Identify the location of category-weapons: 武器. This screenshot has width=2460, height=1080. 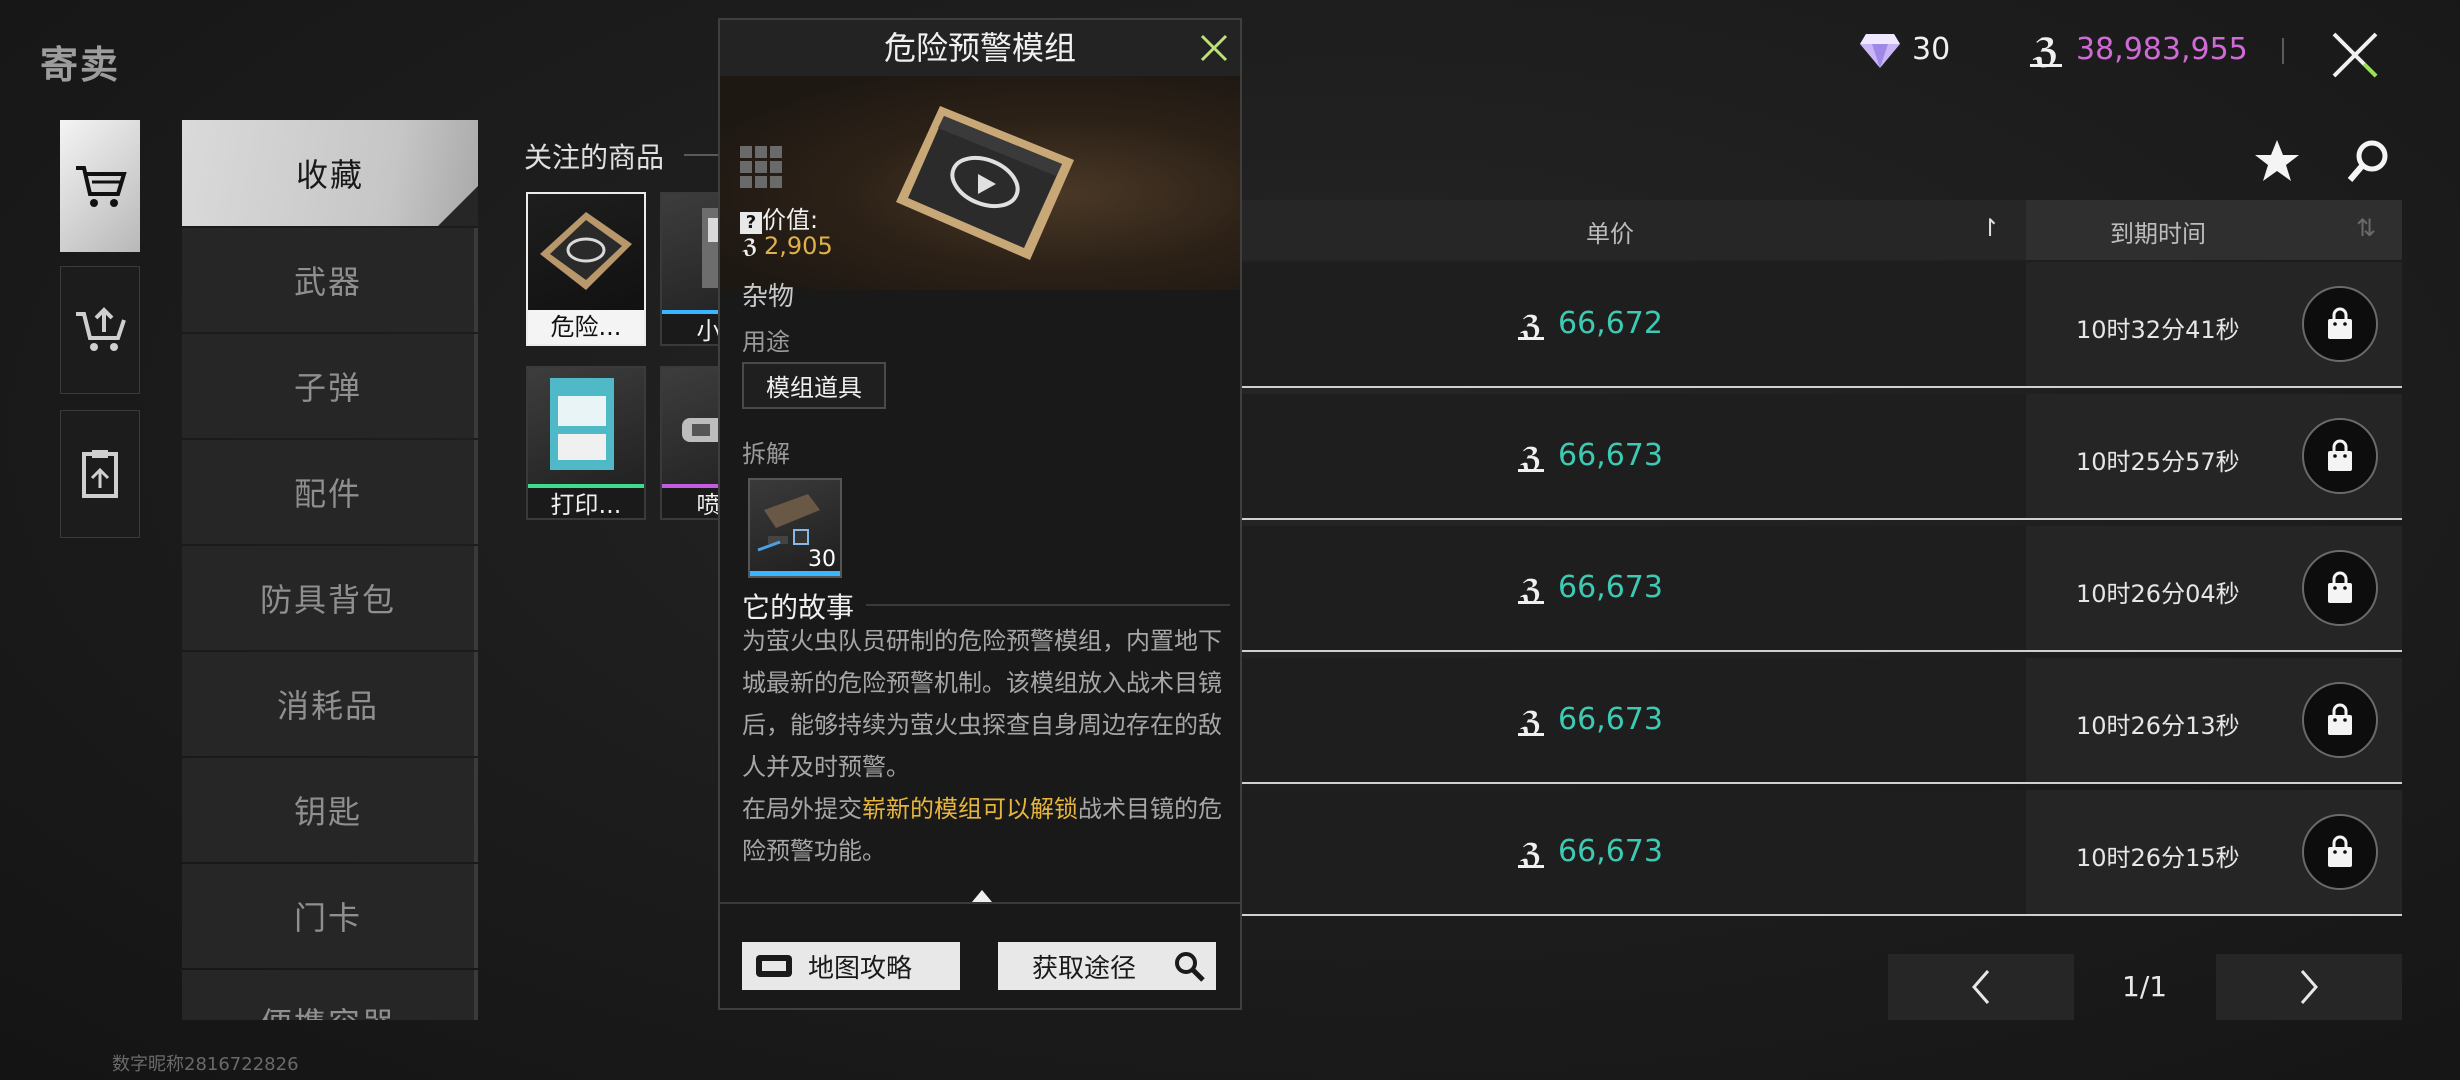
(330, 280).